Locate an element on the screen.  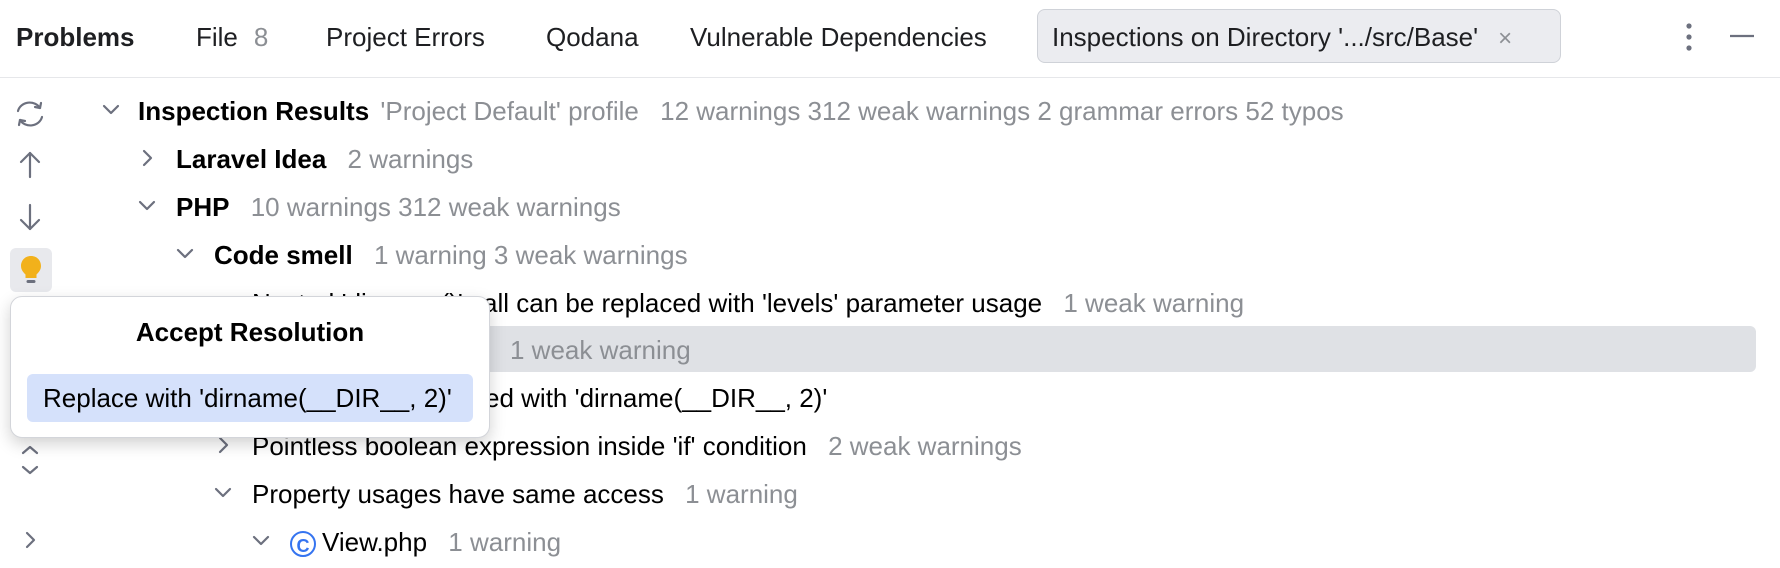
laravel-label: Laravel Idea is located at coordinates (251, 159).